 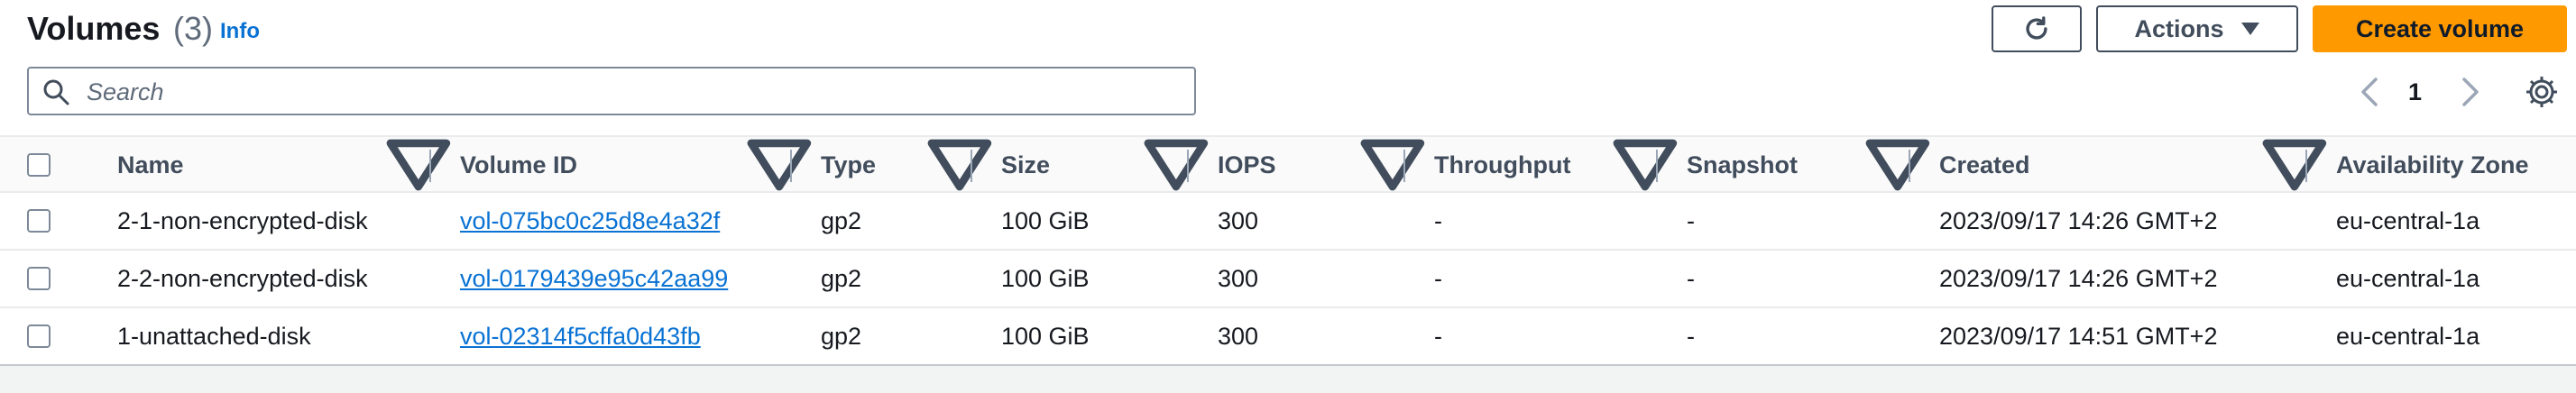 I want to click on column-header-type: Type, so click(x=848, y=165).